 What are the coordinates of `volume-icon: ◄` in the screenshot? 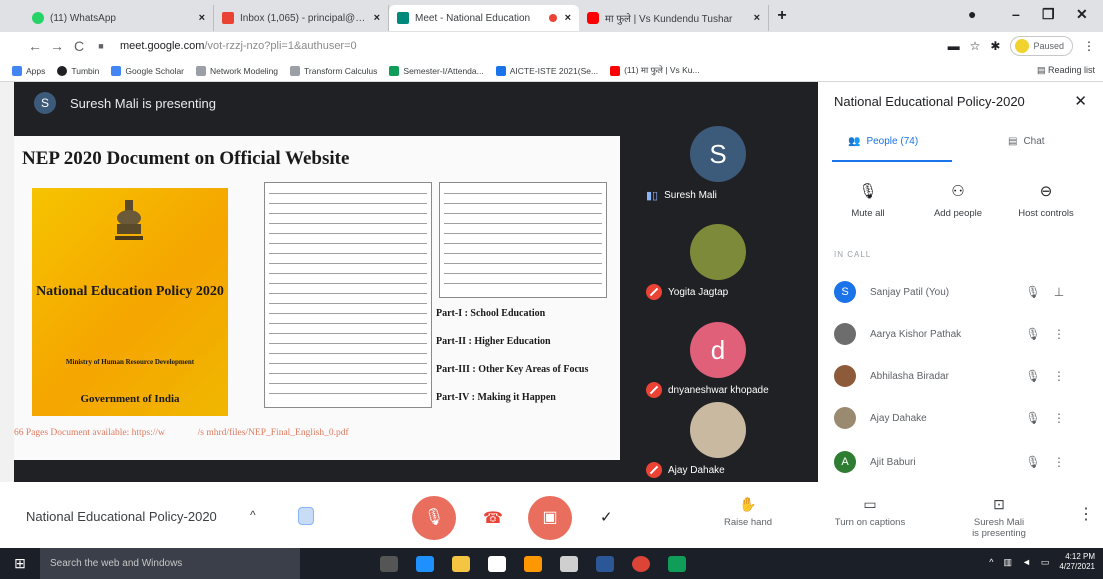 It's located at (1026, 562).